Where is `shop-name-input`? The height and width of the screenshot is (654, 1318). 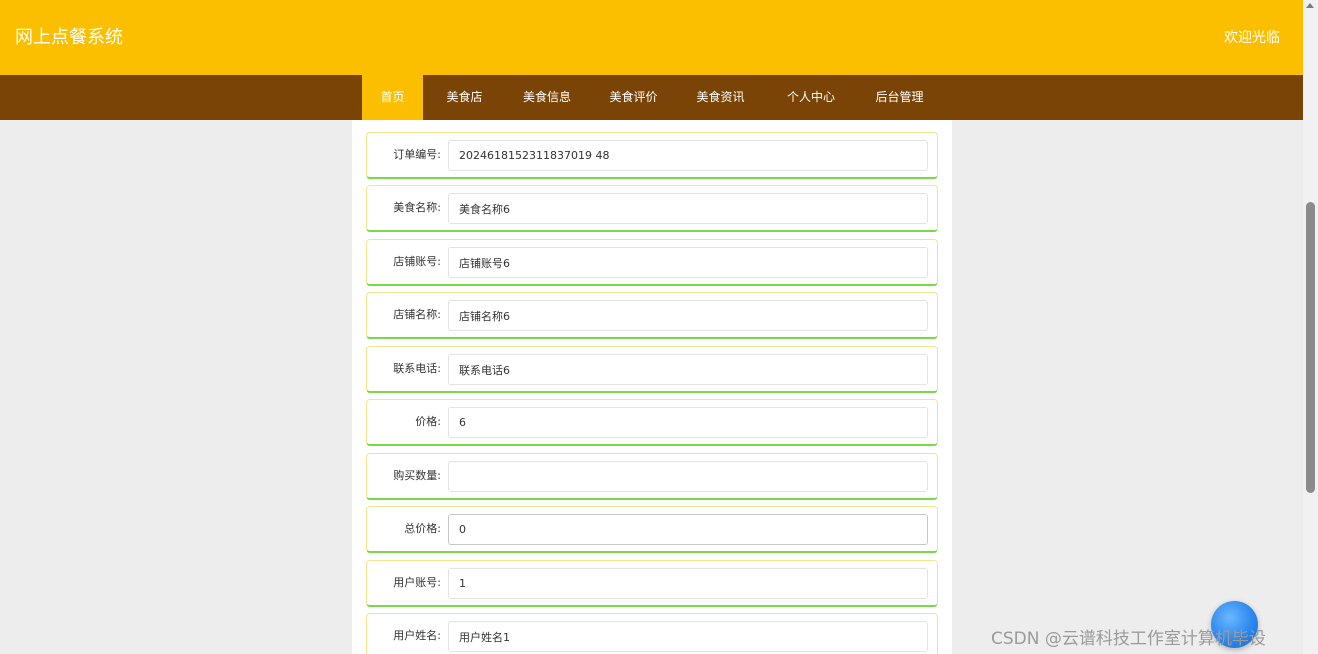 shop-name-input is located at coordinates (688, 315).